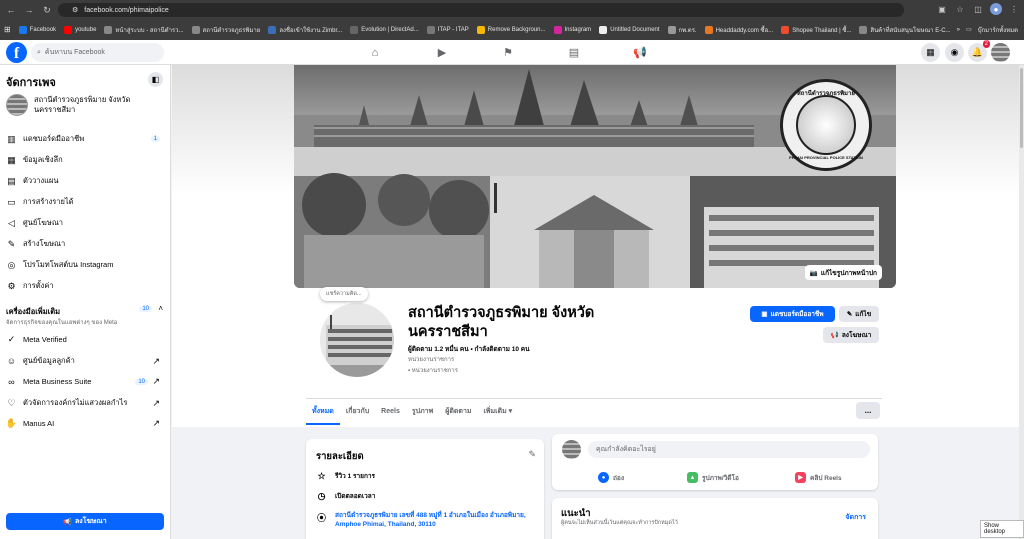  What do you see at coordinates (375, 52) in the screenshot?
I see `home-icon: ⌂` at bounding box center [375, 52].